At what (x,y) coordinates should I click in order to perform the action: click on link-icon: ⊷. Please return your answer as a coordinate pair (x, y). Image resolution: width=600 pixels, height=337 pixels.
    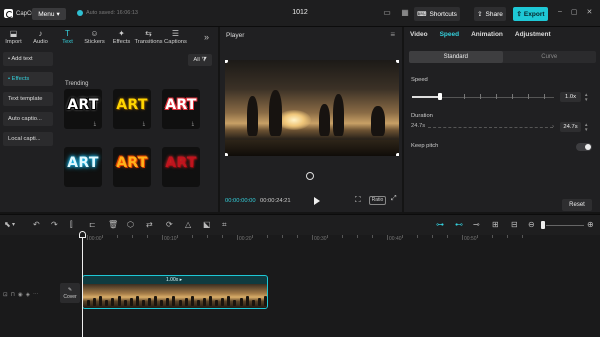
    Looking at the image, I should click on (459, 225).